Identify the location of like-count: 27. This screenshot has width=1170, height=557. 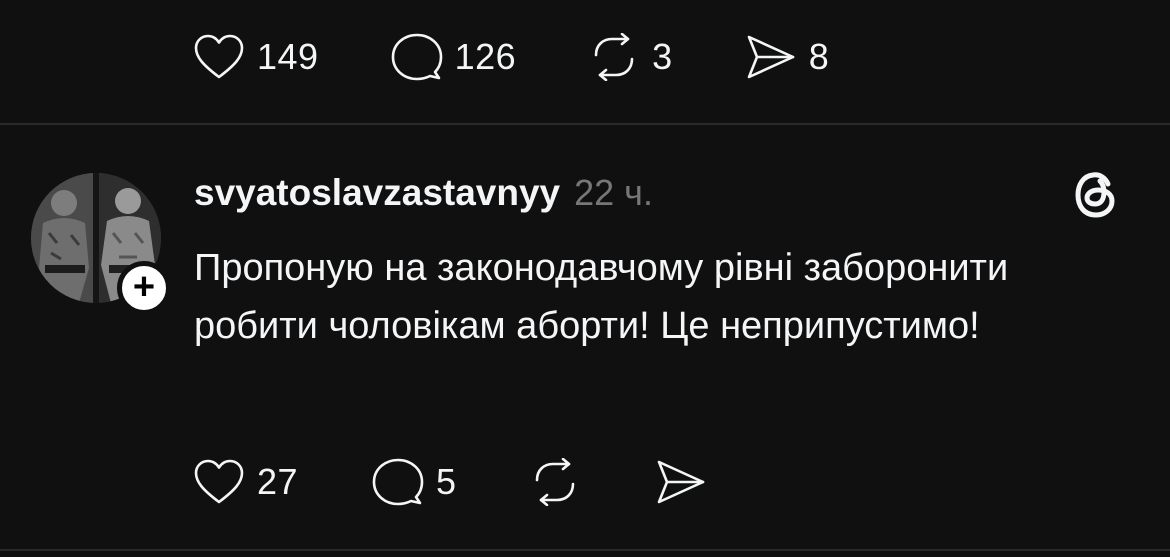
(278, 481).